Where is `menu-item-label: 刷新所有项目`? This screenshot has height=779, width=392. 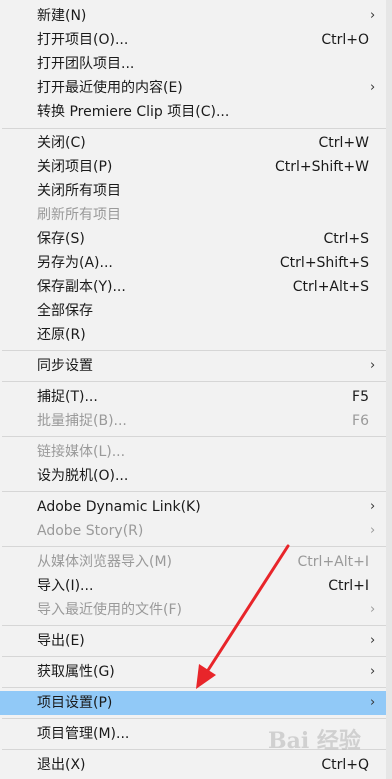 menu-item-label: 刷新所有项目 is located at coordinates (79, 215).